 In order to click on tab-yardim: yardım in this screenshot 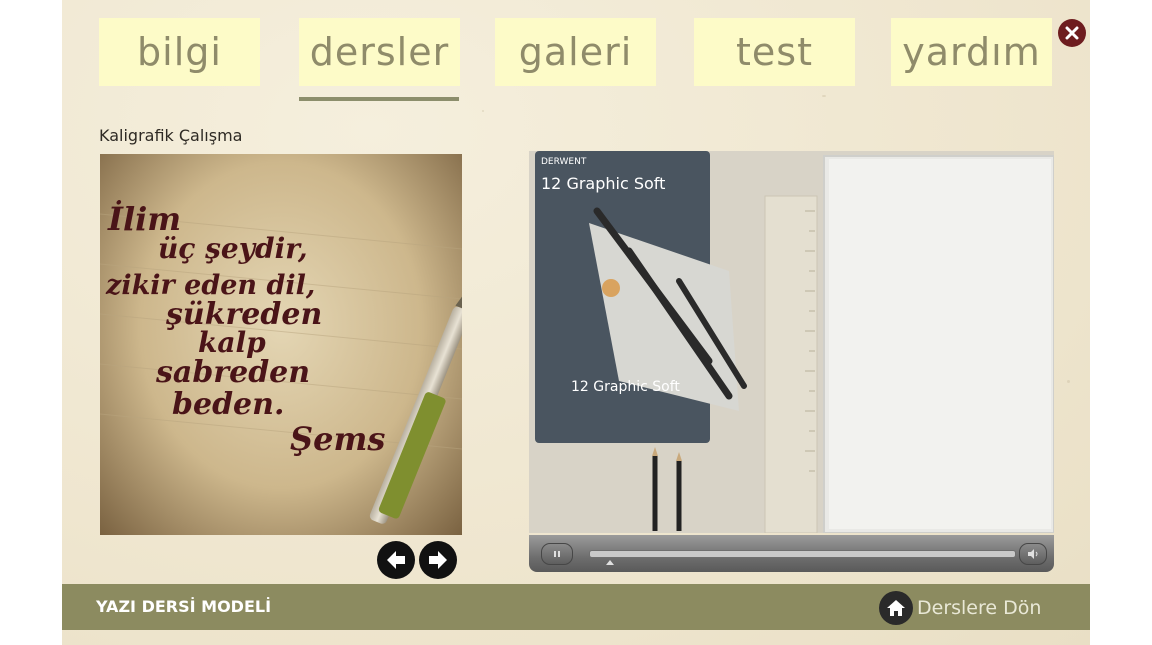, I will do `click(971, 52)`.